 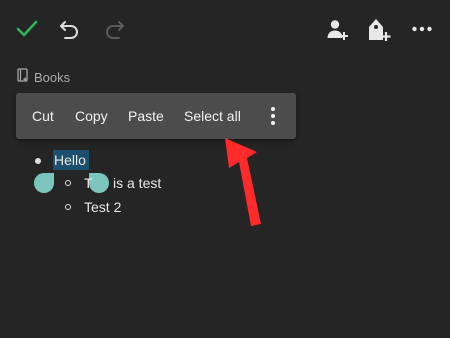 I want to click on list-item-hello: Hello, so click(x=70, y=160).